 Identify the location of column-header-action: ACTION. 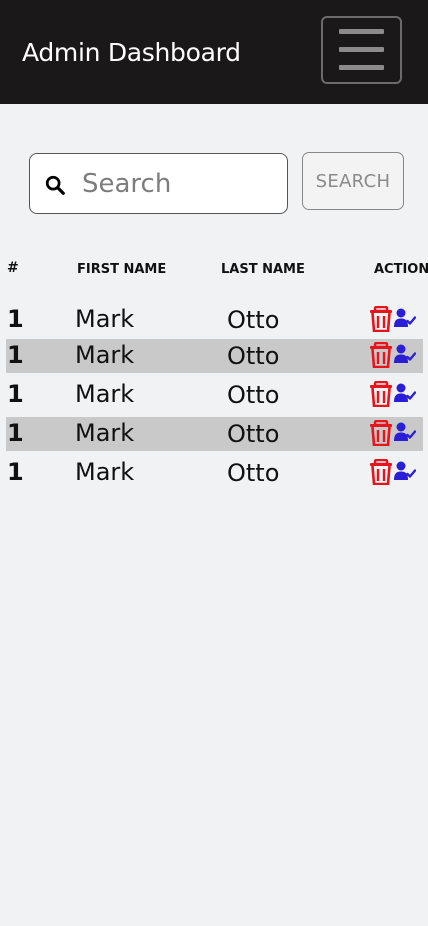
(401, 269).